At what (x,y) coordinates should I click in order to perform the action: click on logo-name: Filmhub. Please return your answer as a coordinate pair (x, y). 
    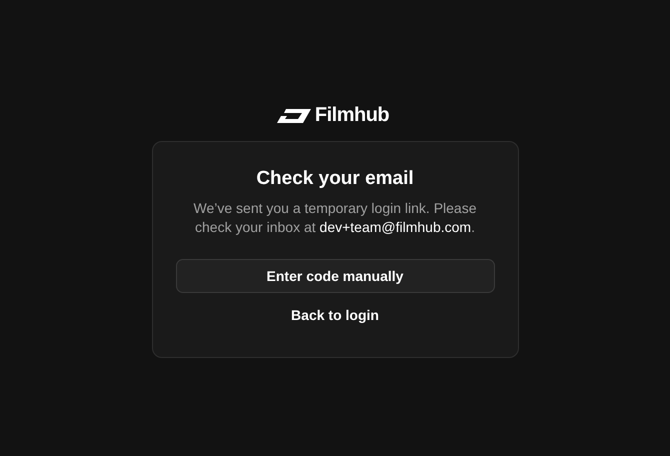
    Looking at the image, I should click on (352, 115).